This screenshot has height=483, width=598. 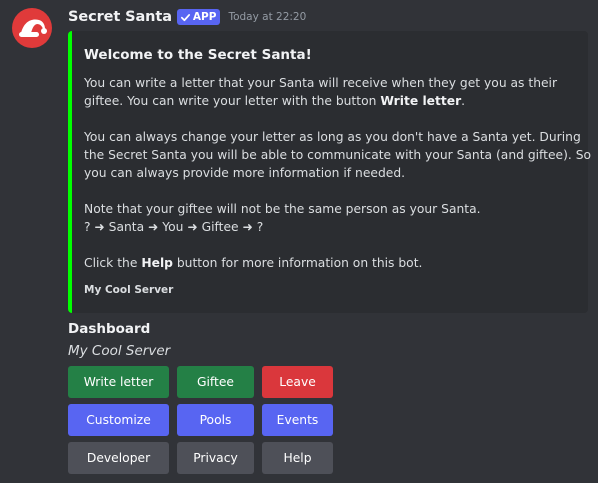 I want to click on developer-button: Developer, so click(x=118, y=458).